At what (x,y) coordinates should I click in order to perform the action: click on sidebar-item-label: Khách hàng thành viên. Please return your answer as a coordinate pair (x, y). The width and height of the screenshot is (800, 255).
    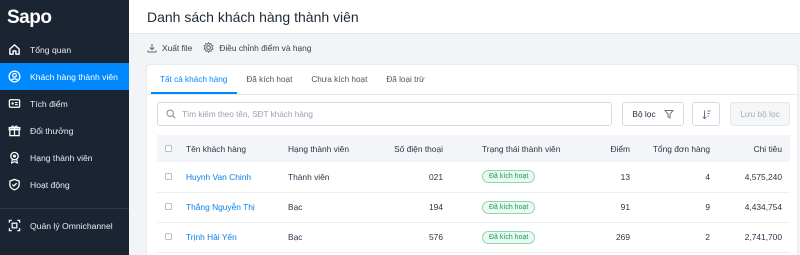
    Looking at the image, I should click on (74, 76).